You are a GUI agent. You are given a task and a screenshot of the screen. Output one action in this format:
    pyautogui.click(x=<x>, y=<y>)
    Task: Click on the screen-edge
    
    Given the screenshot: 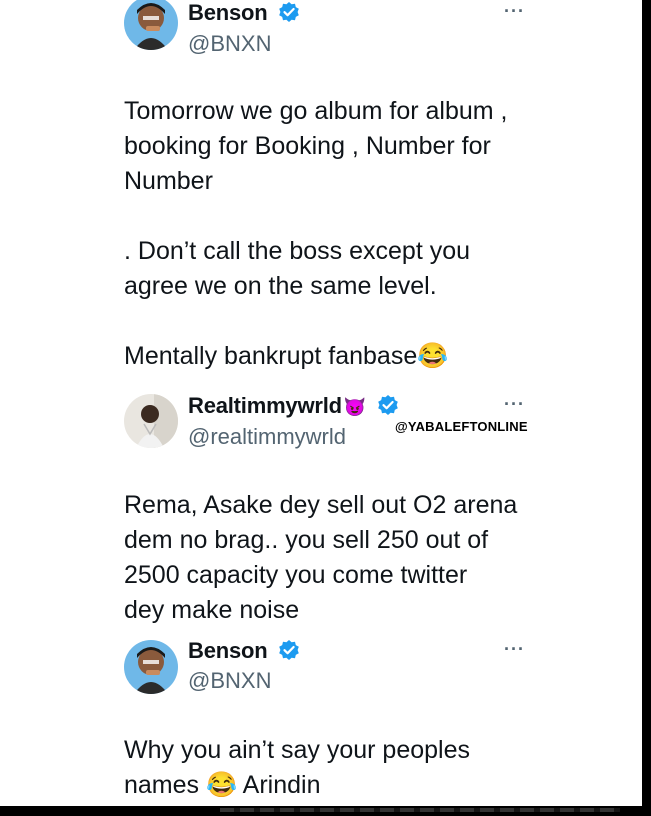 What is the action you would take?
    pyautogui.click(x=646, y=408)
    